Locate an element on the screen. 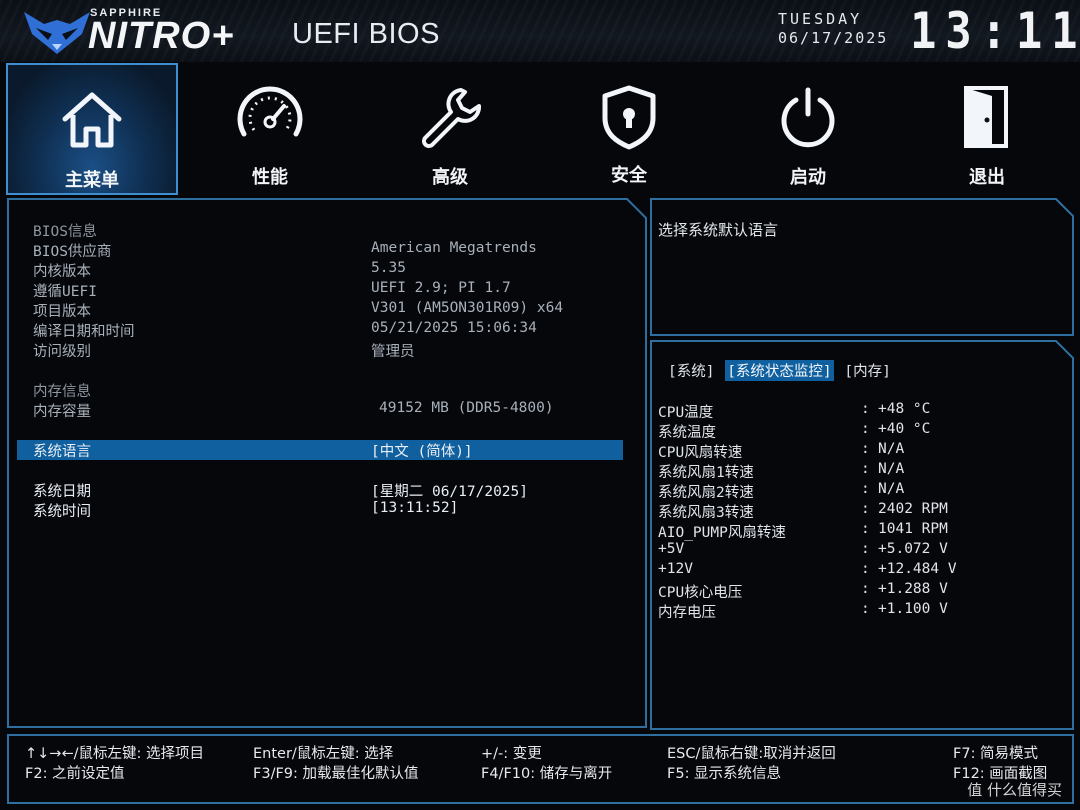 Image resolution: width=1080 pixels, height=810 pixels. exit-door-icon is located at coordinates (986, 117).